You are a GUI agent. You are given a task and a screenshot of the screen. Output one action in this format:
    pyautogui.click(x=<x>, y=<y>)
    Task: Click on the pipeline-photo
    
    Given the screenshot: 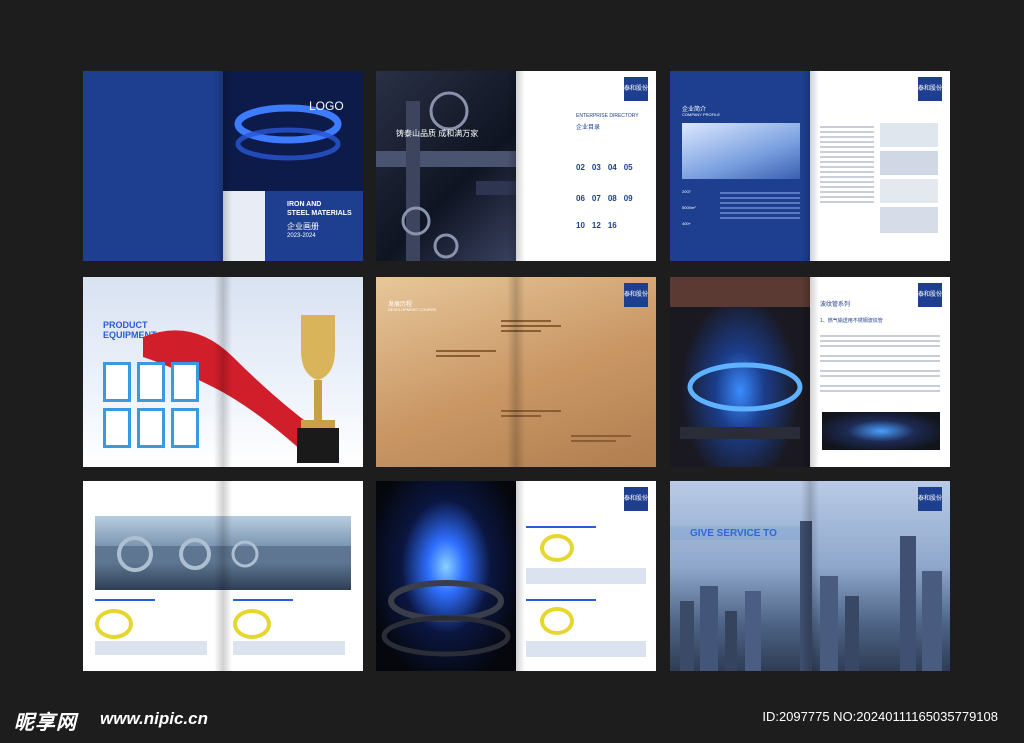 What is the action you would take?
    pyautogui.click(x=223, y=553)
    